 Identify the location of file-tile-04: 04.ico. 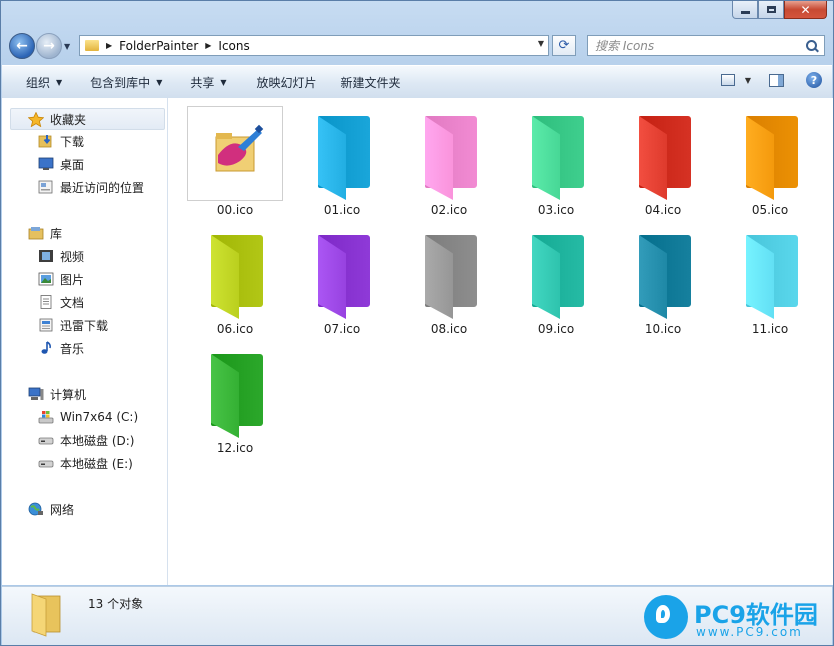
(663, 164).